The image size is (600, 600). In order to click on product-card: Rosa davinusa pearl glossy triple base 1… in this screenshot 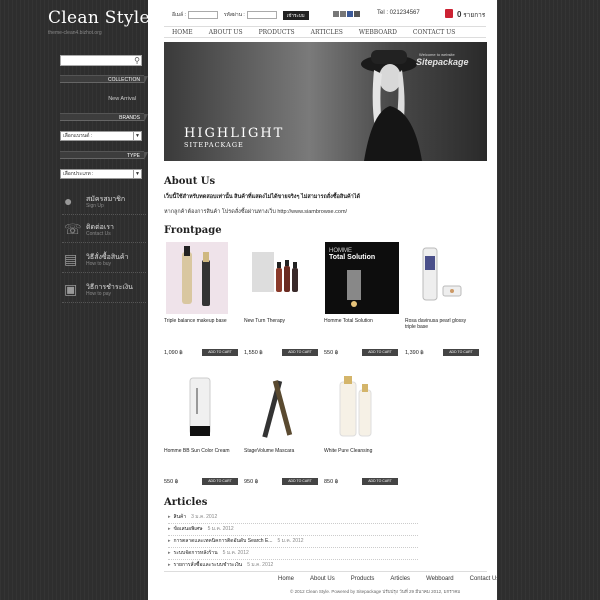, I will do `click(442, 299)`.